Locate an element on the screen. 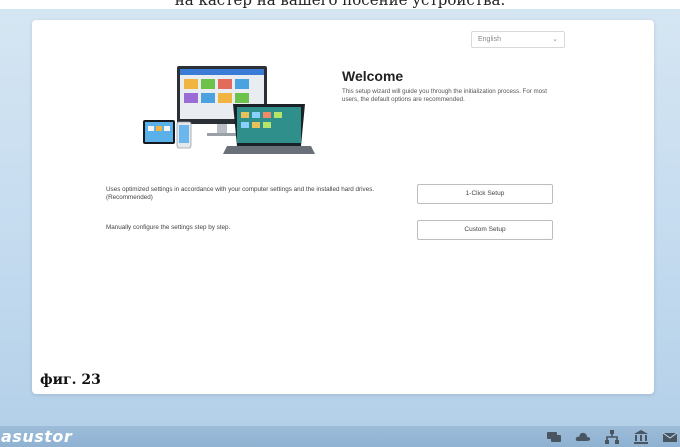 The width and height of the screenshot is (680, 447). network-icon is located at coordinates (612, 437).